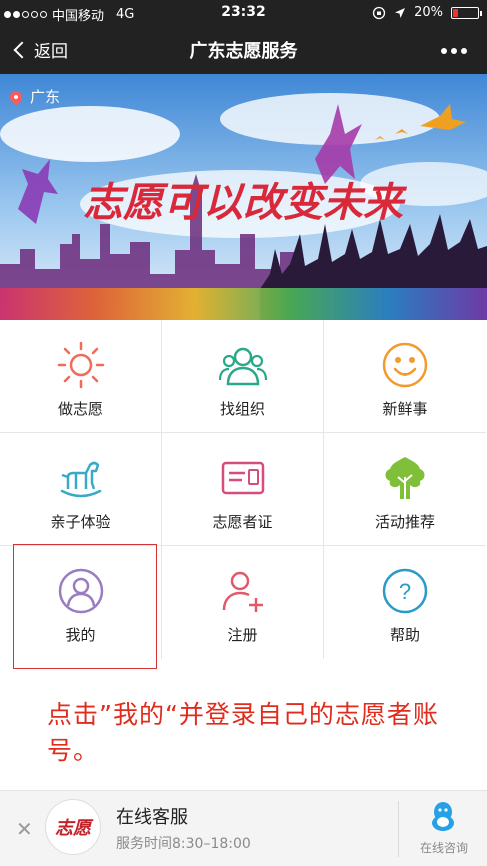  I want to click on tree-icon, so click(405, 478).